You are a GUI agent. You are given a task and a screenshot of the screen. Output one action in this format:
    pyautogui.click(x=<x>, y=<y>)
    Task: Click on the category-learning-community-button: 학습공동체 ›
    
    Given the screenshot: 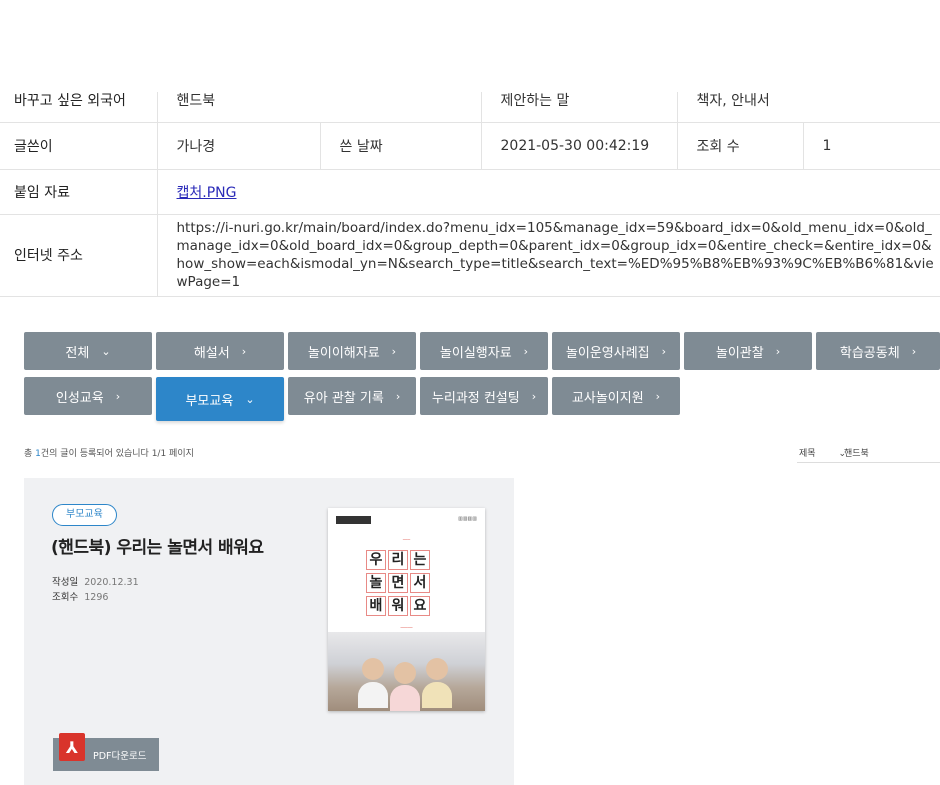 What is the action you would take?
    pyautogui.click(x=878, y=351)
    